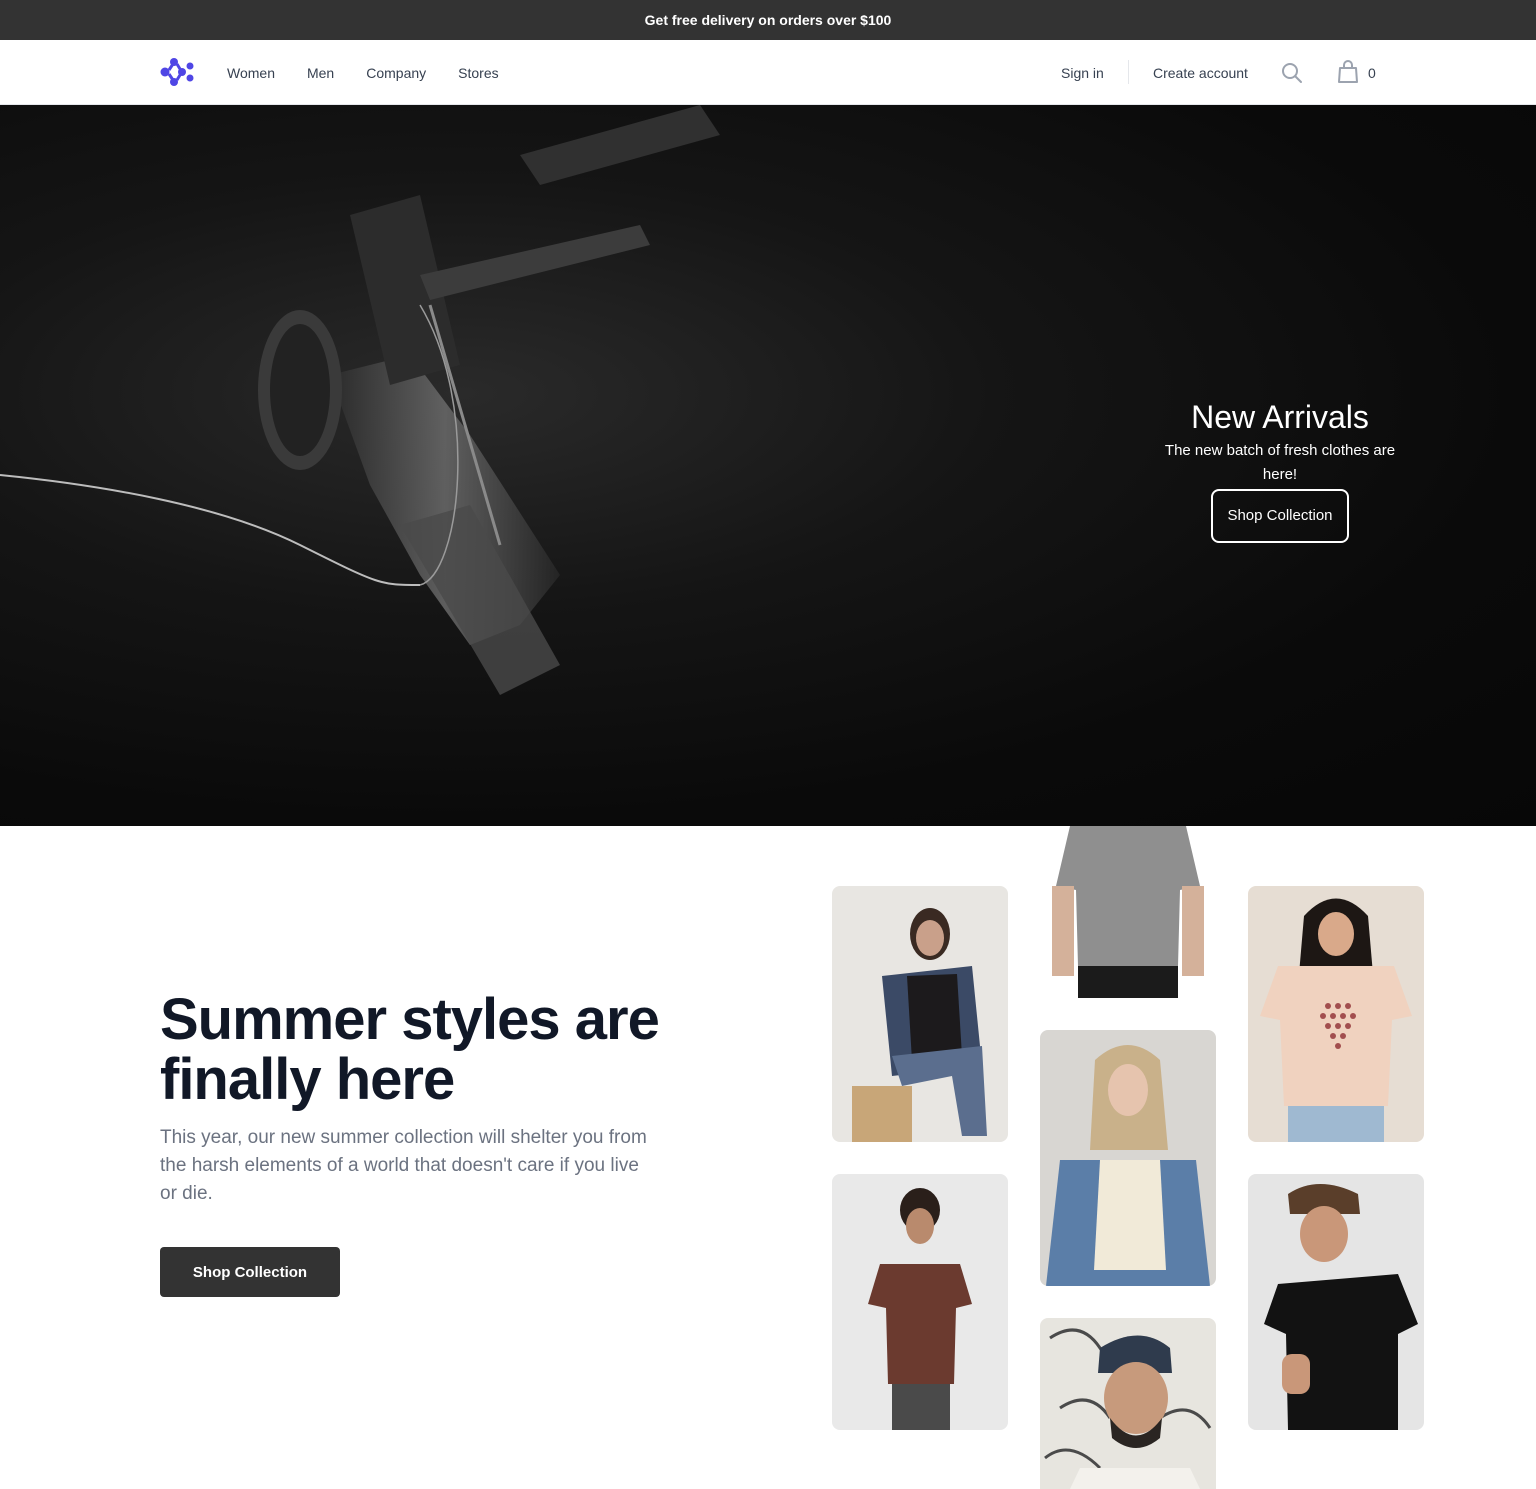  Describe the element at coordinates (251, 73) in the screenshot. I see `nav-women: Women` at that location.